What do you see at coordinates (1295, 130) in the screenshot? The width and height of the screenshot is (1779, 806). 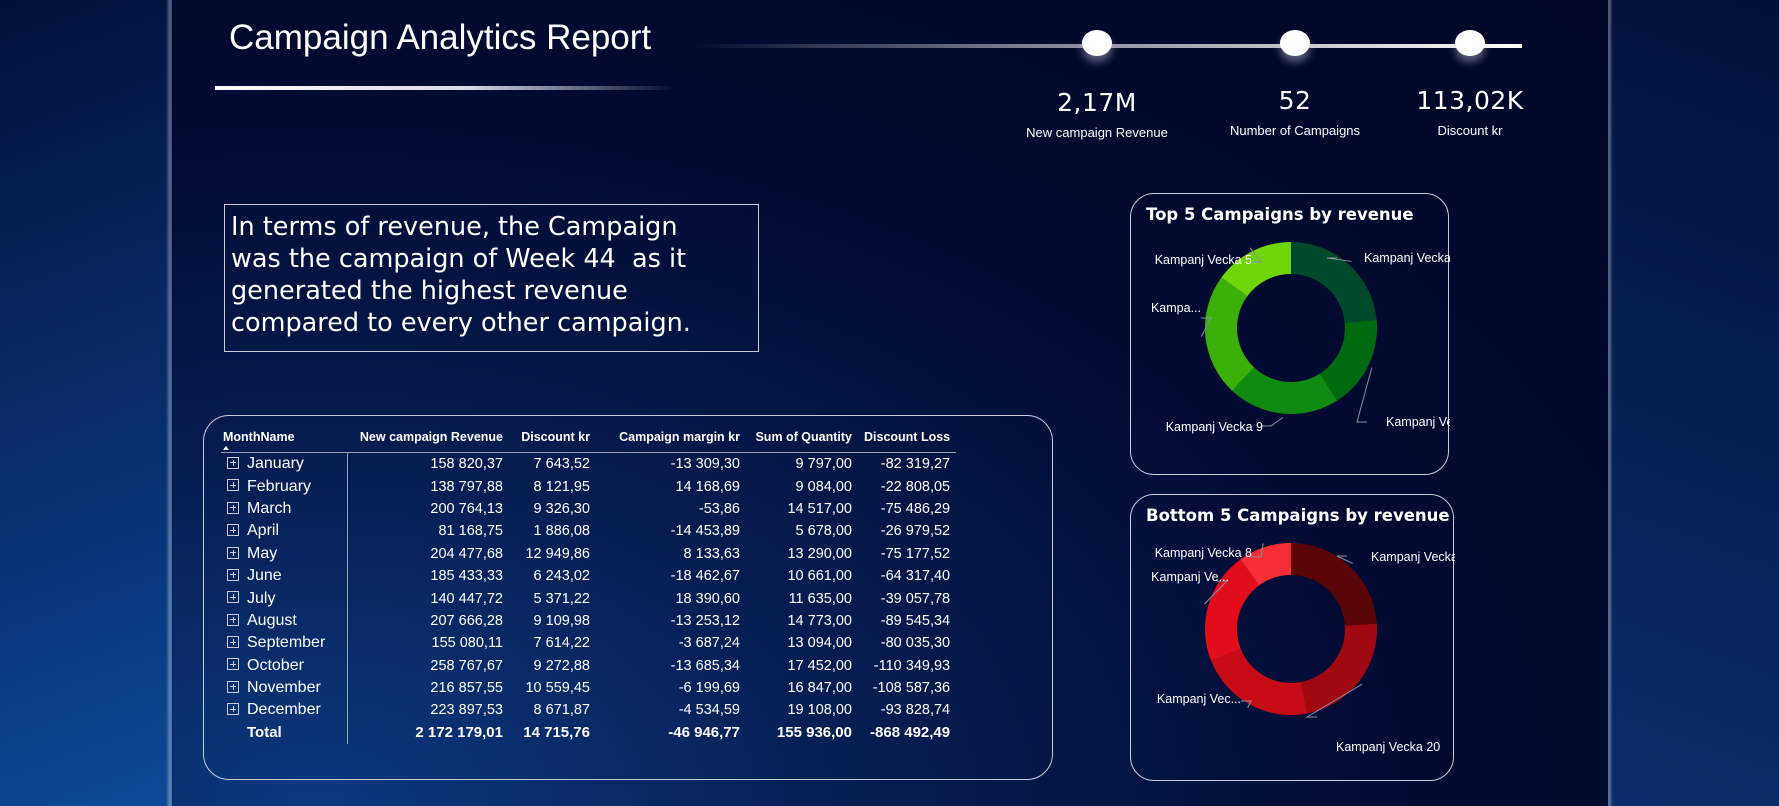 I see `kpi-label: Number of Campaigns` at bounding box center [1295, 130].